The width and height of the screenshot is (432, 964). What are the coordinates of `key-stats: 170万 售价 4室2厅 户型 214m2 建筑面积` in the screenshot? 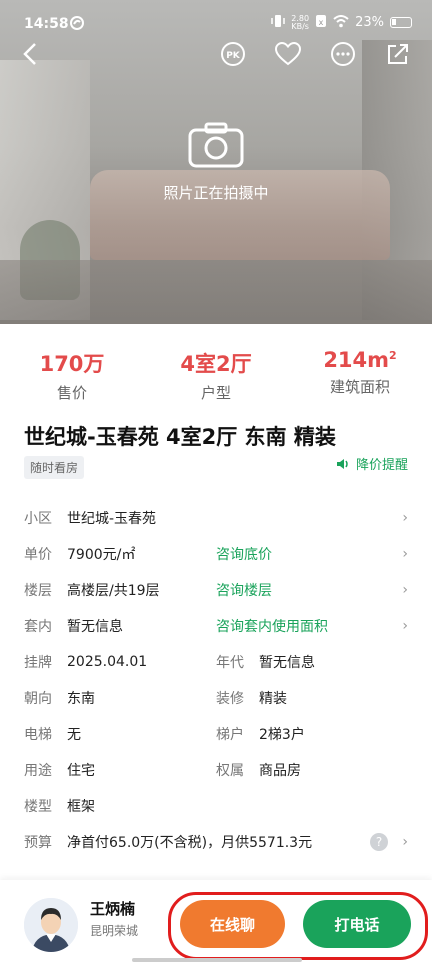 It's located at (216, 375).